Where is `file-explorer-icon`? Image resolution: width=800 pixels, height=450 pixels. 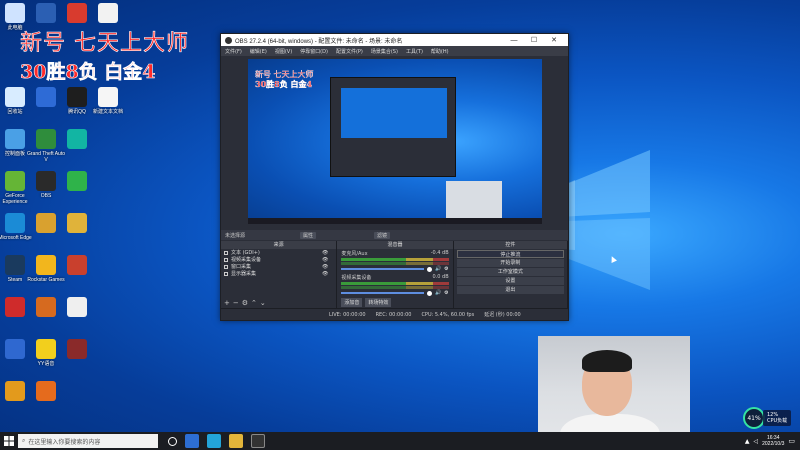
file-explorer-icon is located at coordinates (236, 441).